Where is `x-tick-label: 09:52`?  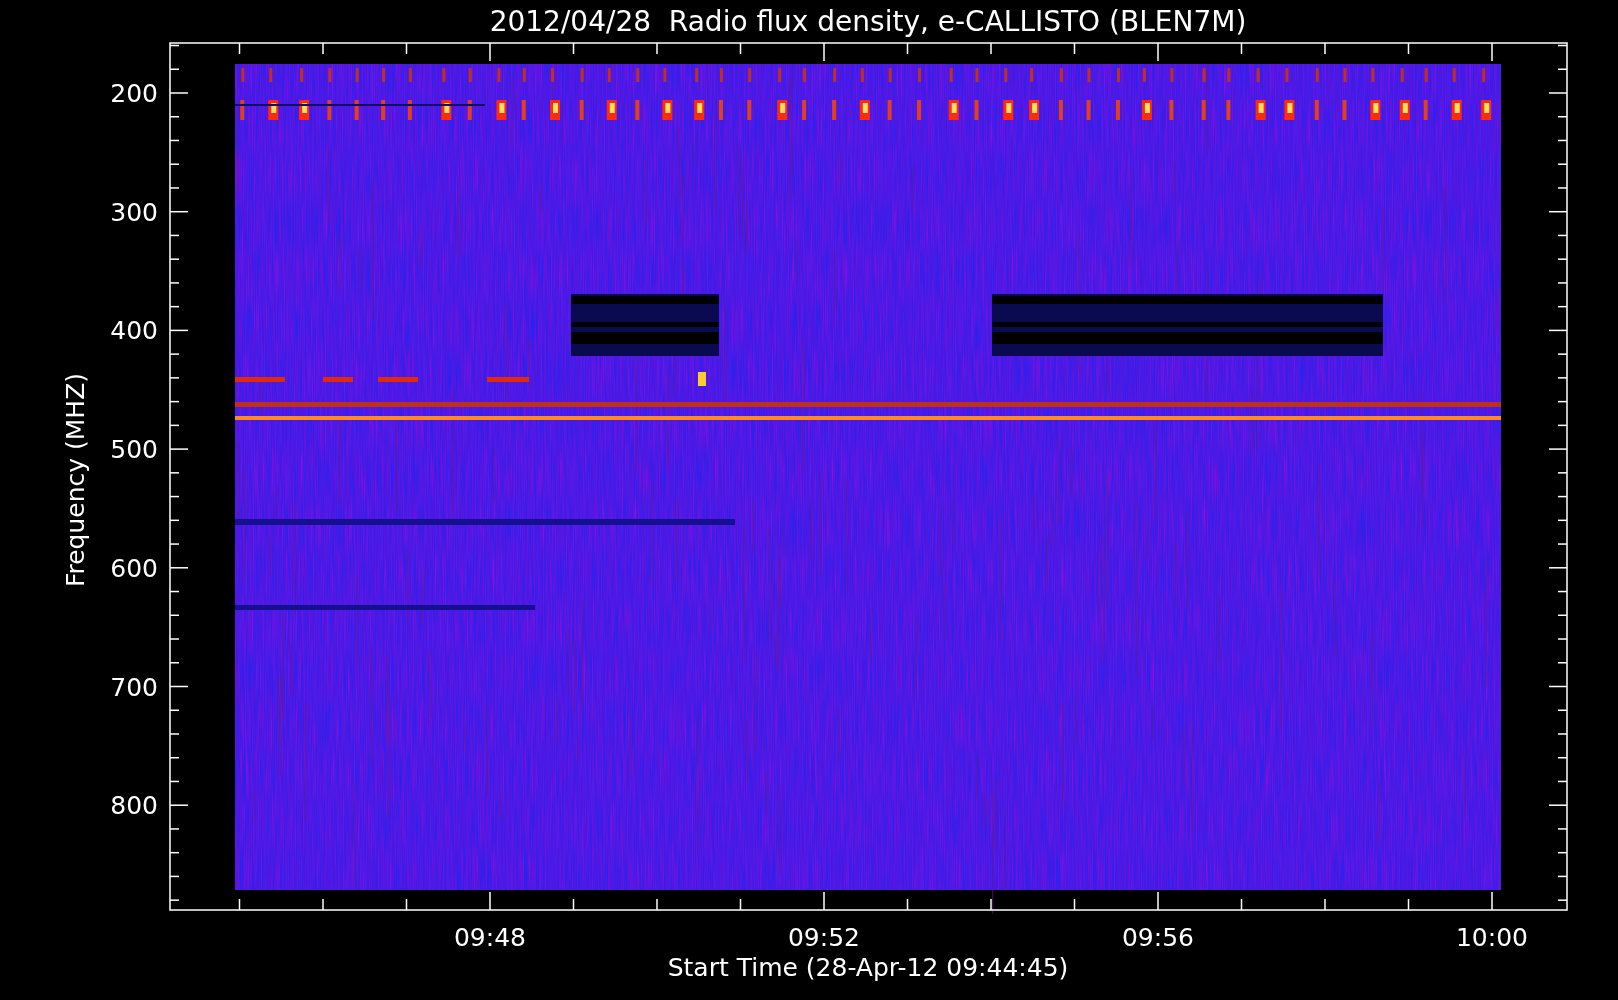 x-tick-label: 09:52 is located at coordinates (824, 937).